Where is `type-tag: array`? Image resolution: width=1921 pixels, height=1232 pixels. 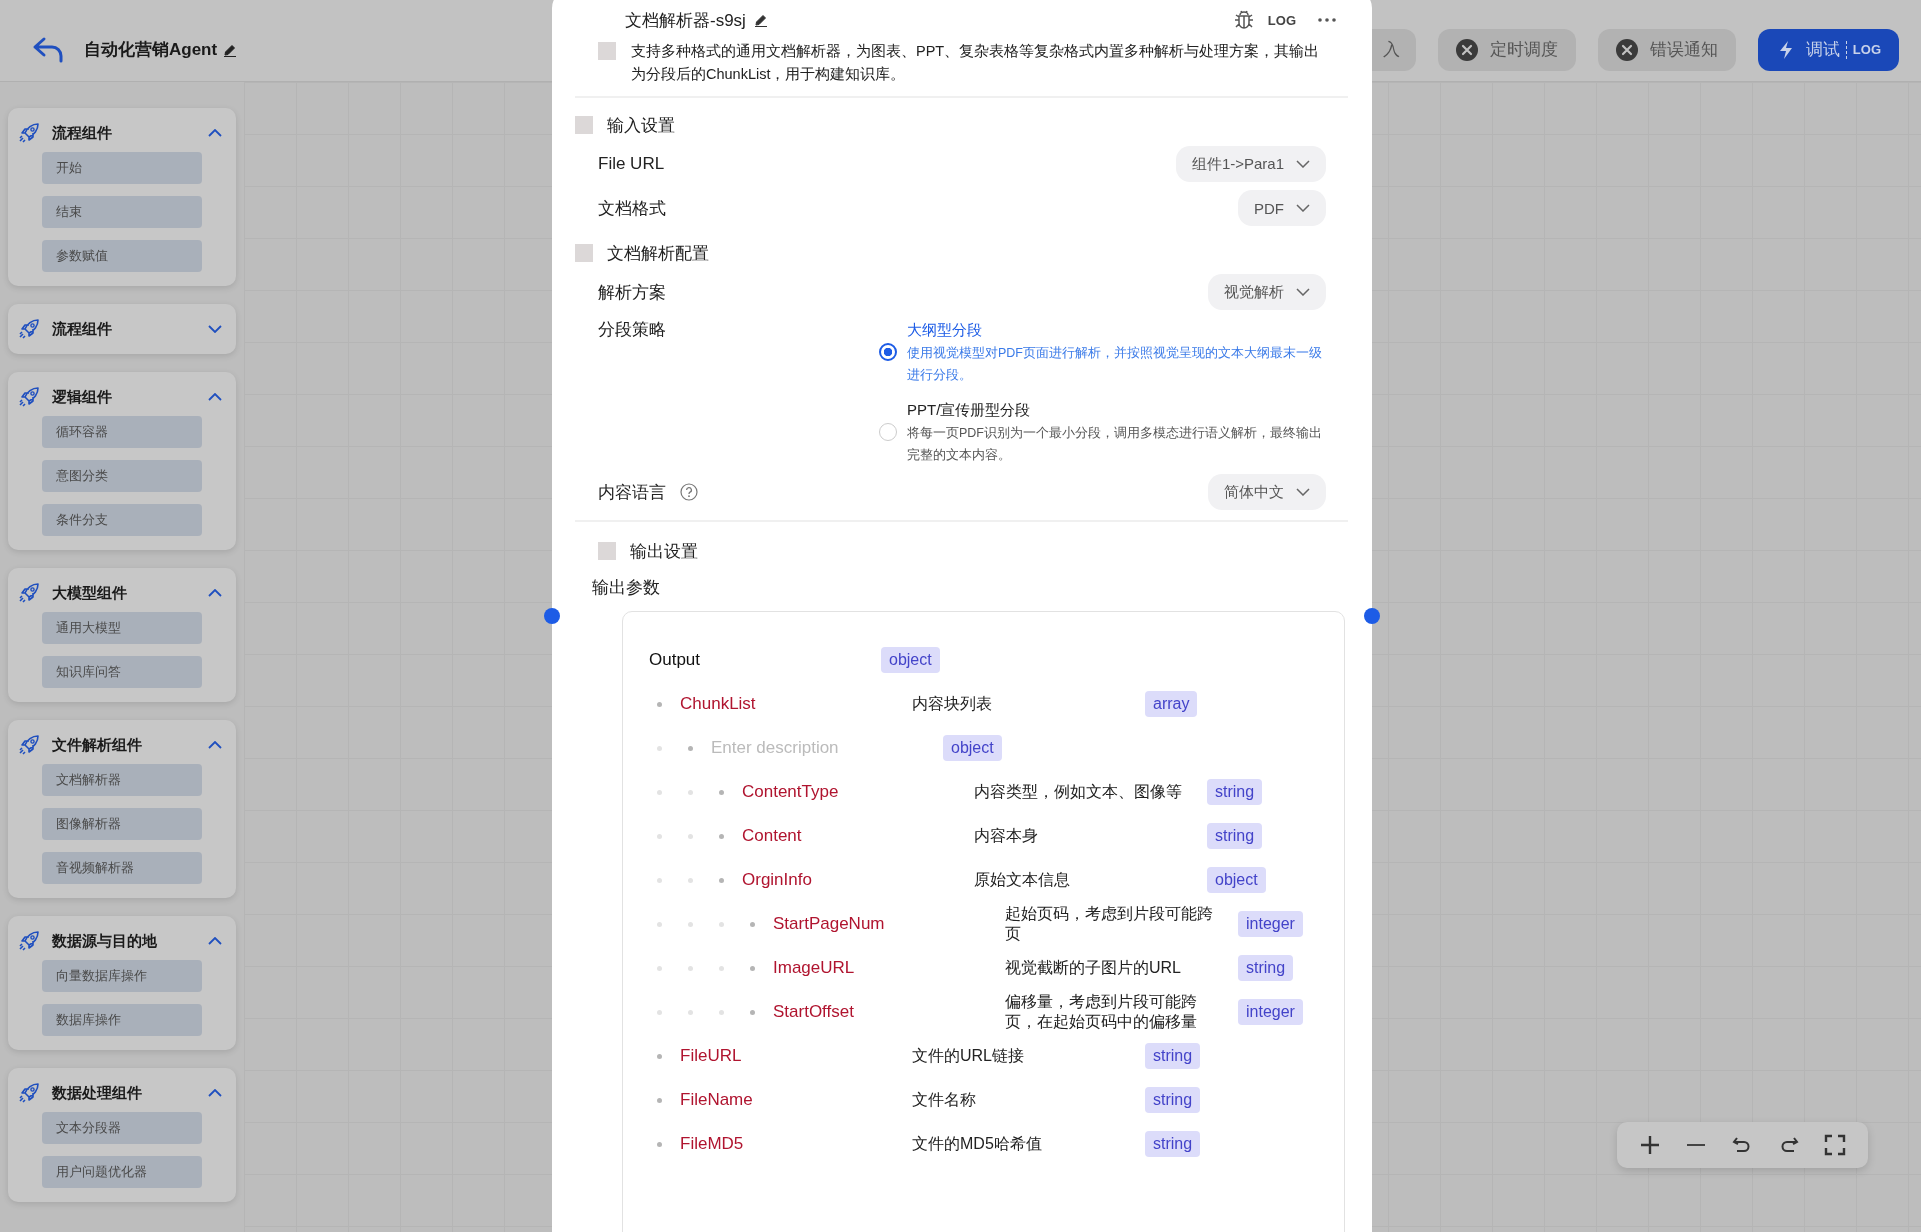 type-tag: array is located at coordinates (1171, 704).